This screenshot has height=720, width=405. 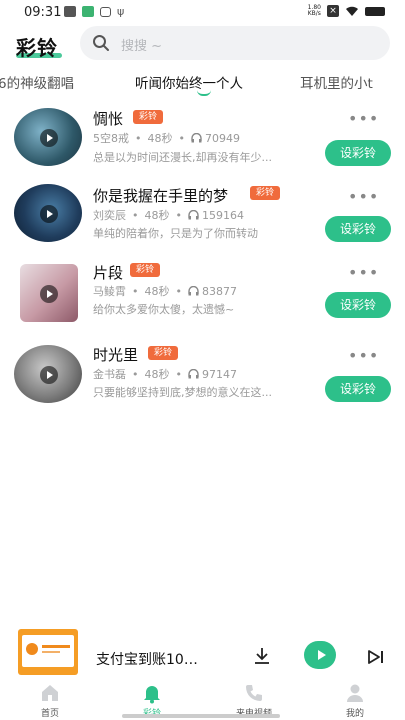 What do you see at coordinates (202, 12) in the screenshot?
I see `status-bar: 09:31 ψ 1.80 KB/s ×` at bounding box center [202, 12].